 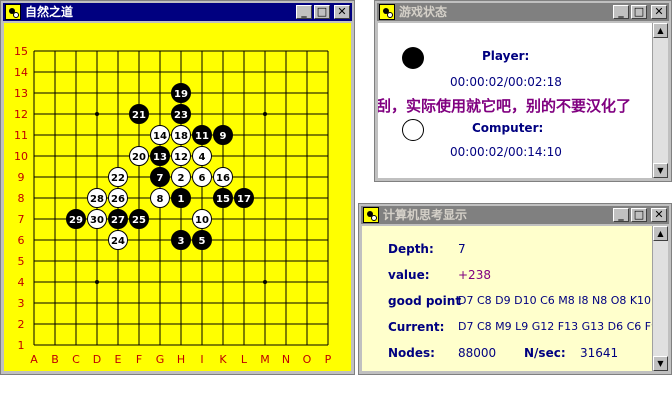 I want to click on column-label: I, so click(x=201, y=359).